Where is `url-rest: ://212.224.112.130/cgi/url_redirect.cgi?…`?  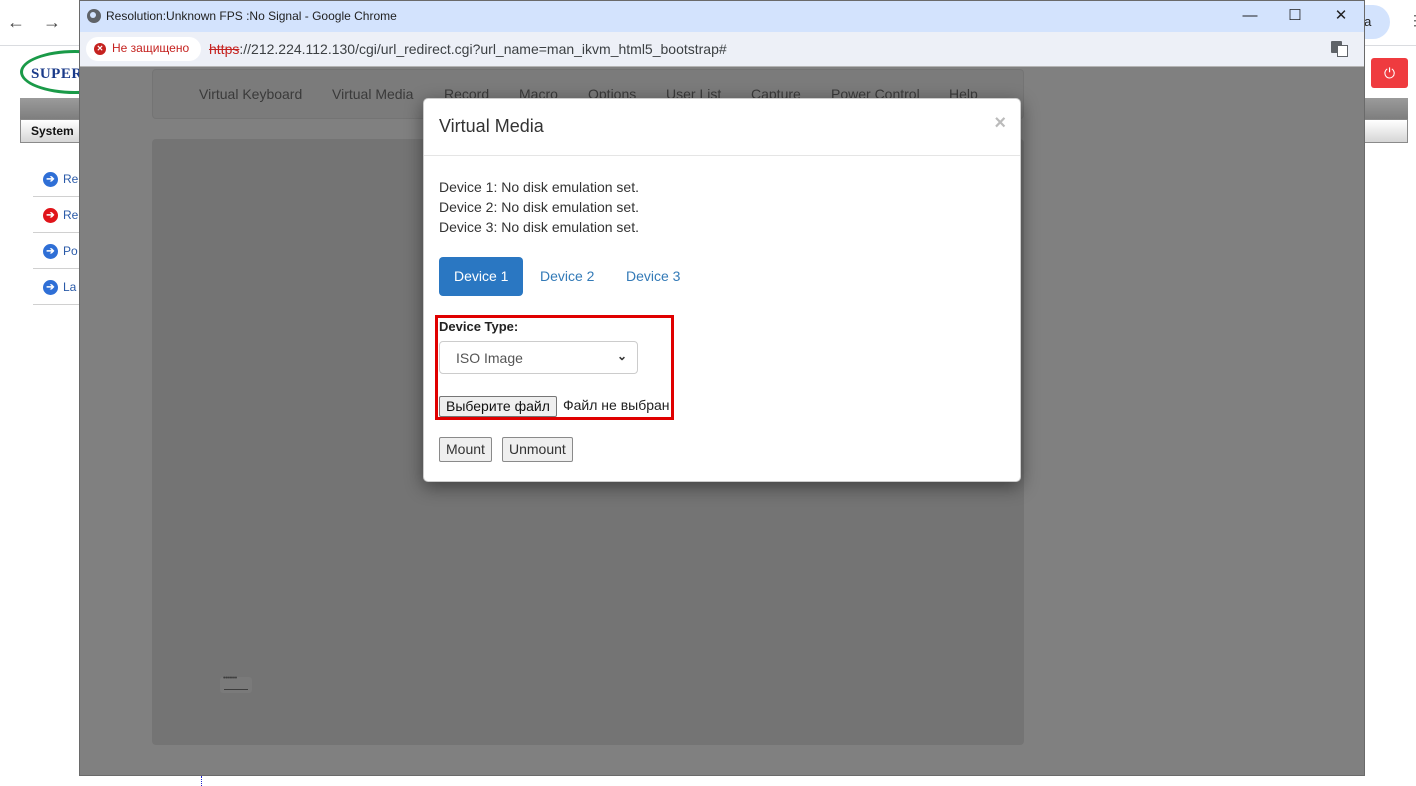 url-rest: ://212.224.112.130/cgi/url_redirect.cgi?… is located at coordinates (483, 49).